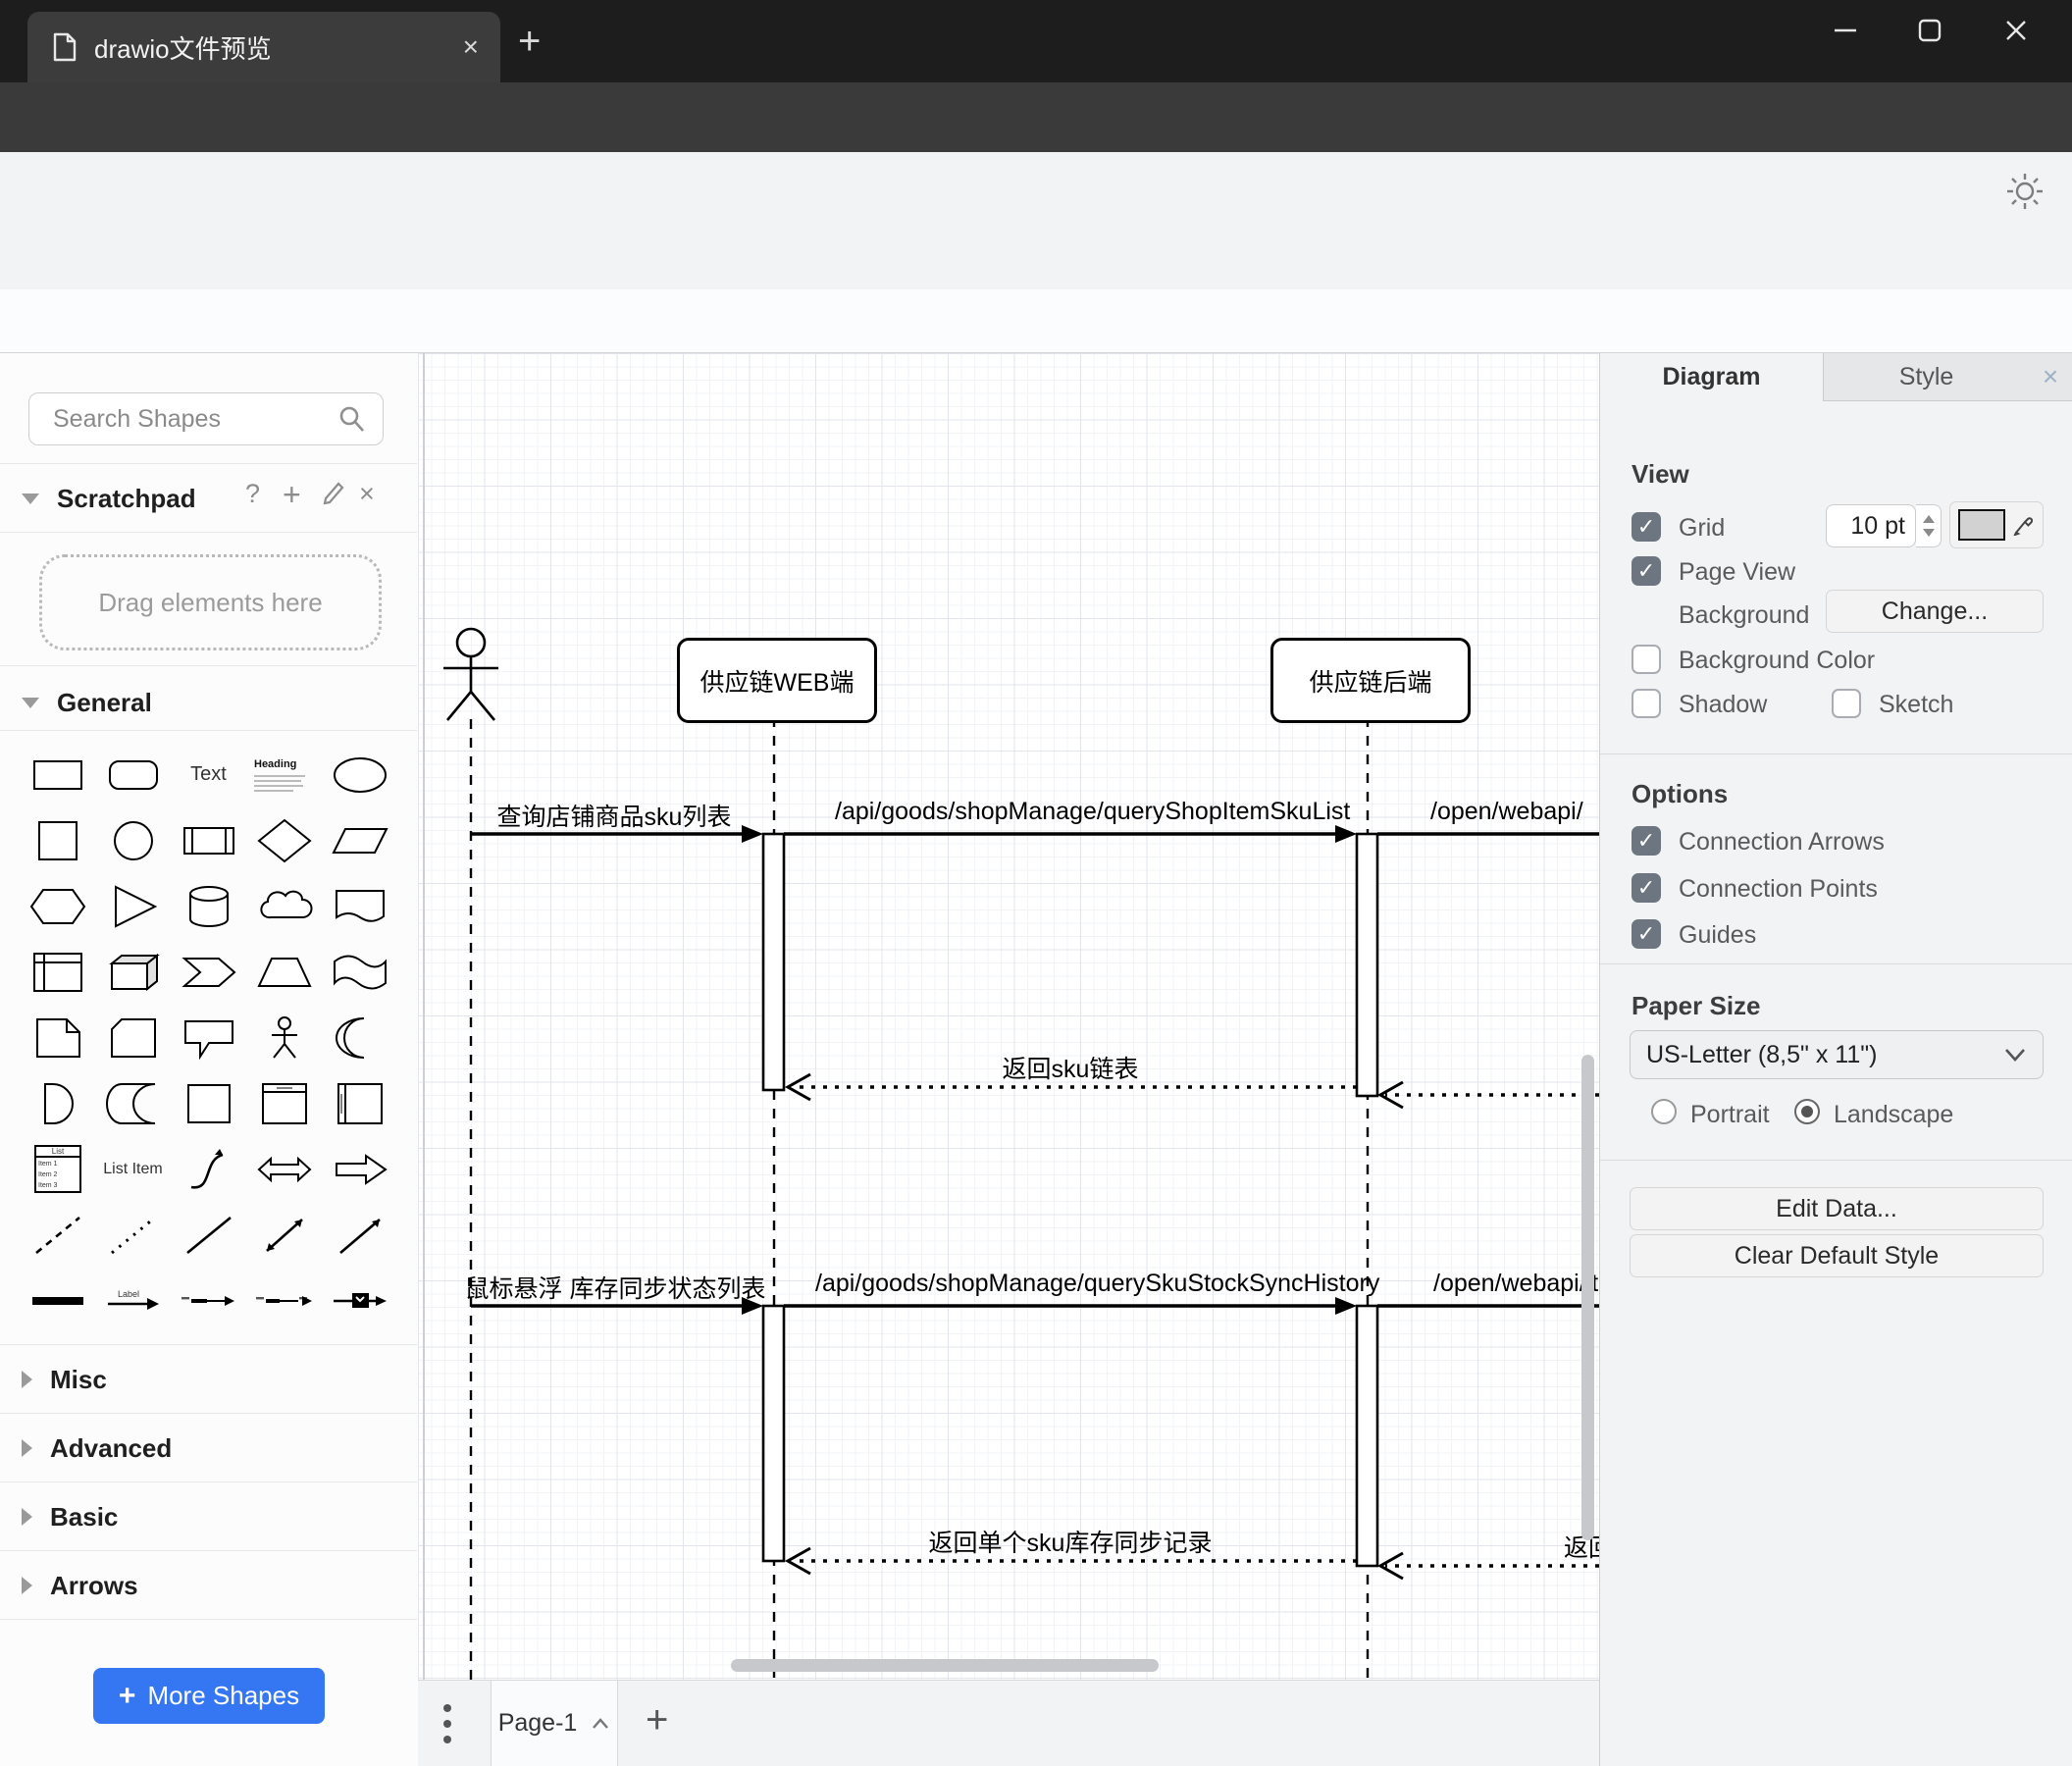  What do you see at coordinates (57, 1103) in the screenshot?
I see `shape-and` at bounding box center [57, 1103].